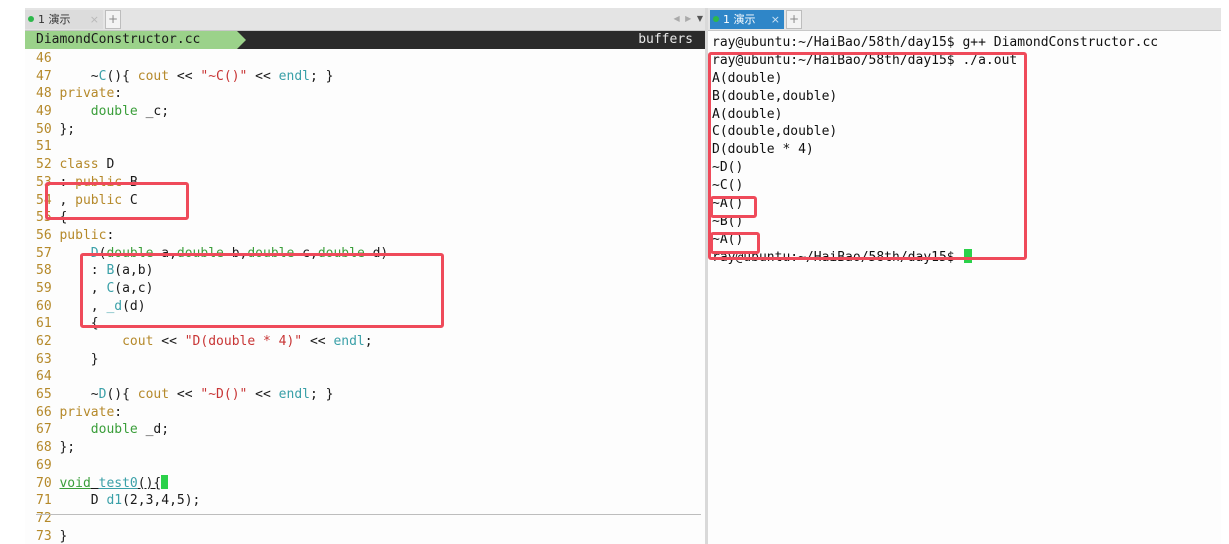 Image resolution: width=1229 pixels, height=544 pixels. Describe the element at coordinates (665, 40) in the screenshot. I see `modeline-buffers: buffers` at that location.